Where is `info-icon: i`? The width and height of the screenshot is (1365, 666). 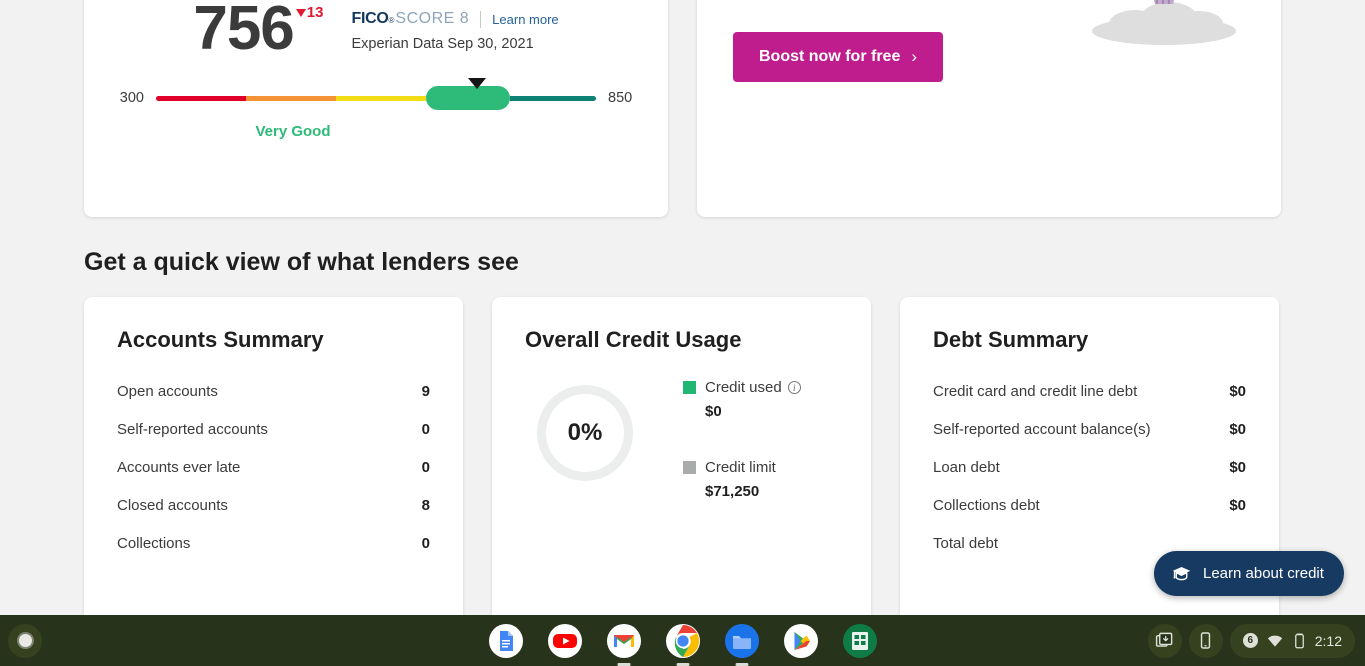
info-icon: i is located at coordinates (794, 387).